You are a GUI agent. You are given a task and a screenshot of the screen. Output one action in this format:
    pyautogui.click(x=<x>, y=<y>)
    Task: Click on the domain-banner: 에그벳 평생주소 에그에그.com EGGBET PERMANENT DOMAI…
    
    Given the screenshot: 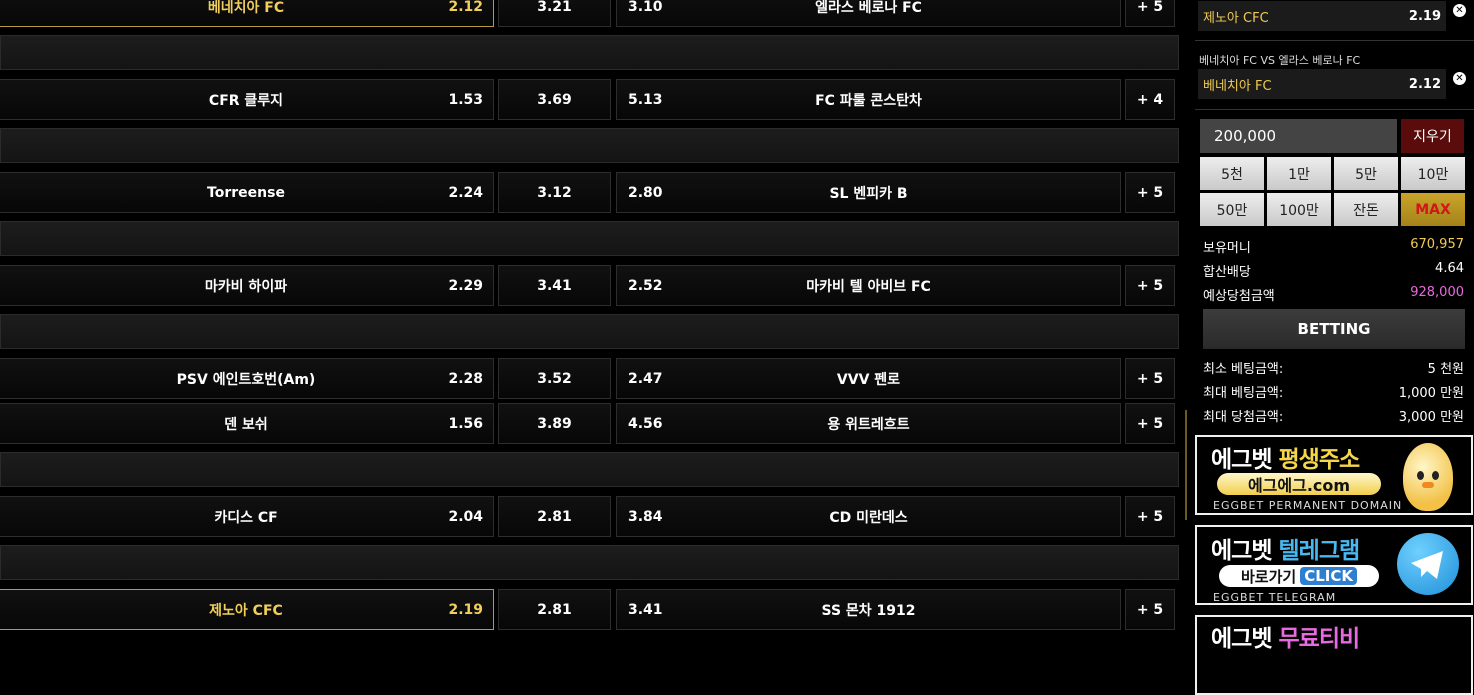 What is the action you would take?
    pyautogui.click(x=1334, y=475)
    